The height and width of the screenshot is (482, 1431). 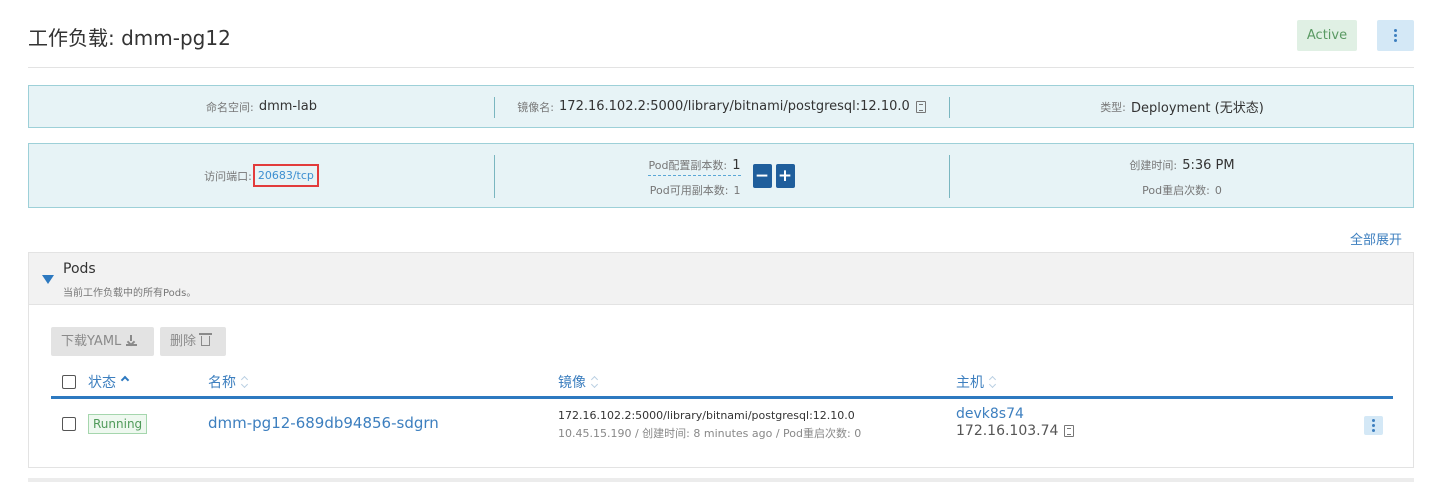 I want to click on scale-available: Pod可用副本数: 1, so click(x=695, y=188).